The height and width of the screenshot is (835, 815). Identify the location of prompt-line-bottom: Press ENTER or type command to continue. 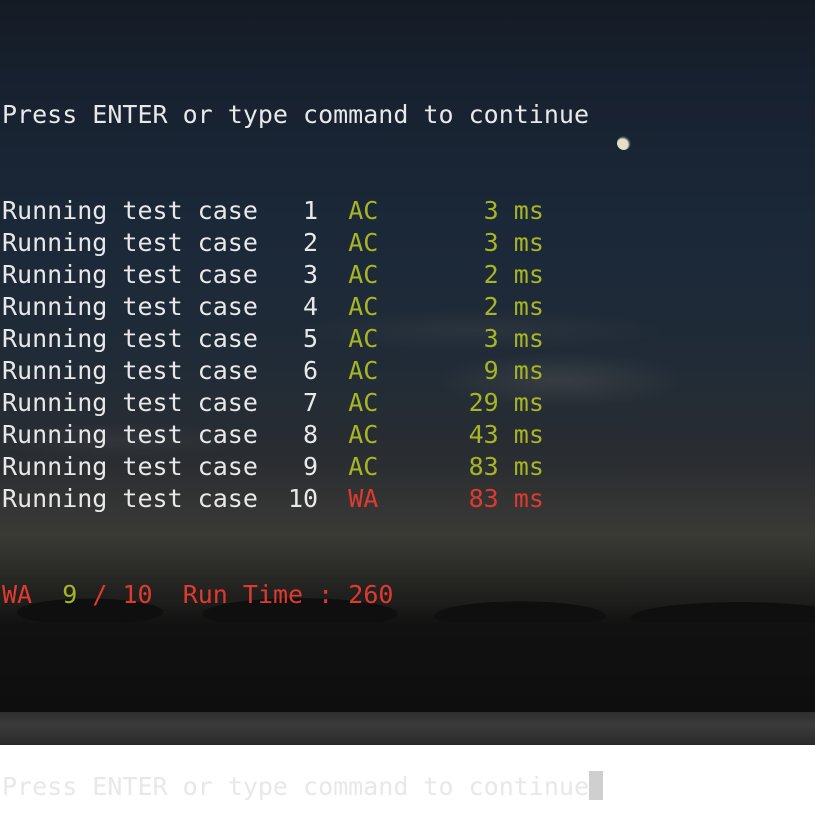
(302, 787).